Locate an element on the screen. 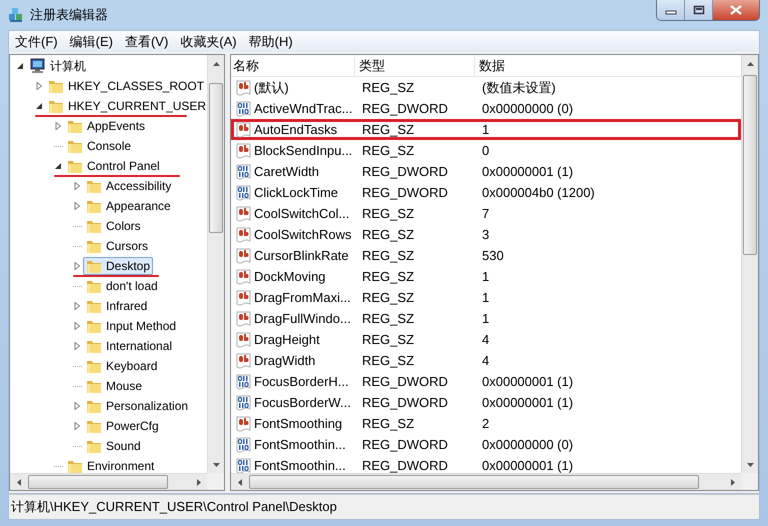 Image resolution: width=768 pixels, height=526 pixels. value-data: 0x00000001 (1) is located at coordinates (527, 464).